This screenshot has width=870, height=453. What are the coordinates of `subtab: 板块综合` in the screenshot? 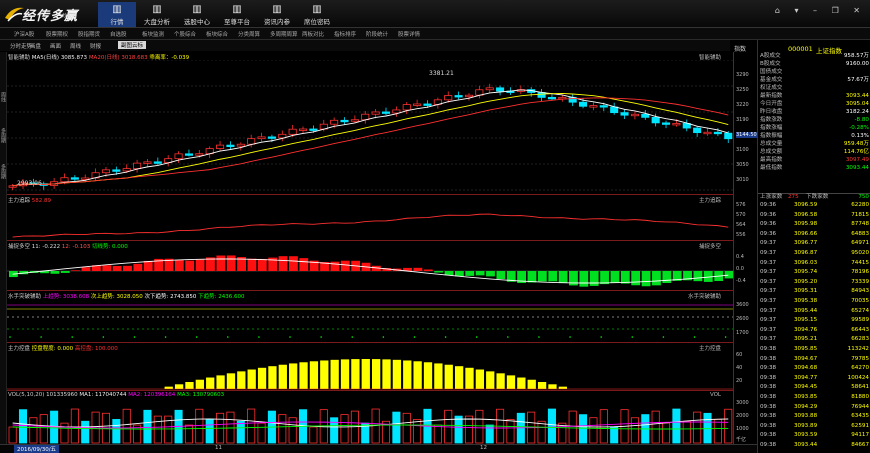 It's located at (217, 34).